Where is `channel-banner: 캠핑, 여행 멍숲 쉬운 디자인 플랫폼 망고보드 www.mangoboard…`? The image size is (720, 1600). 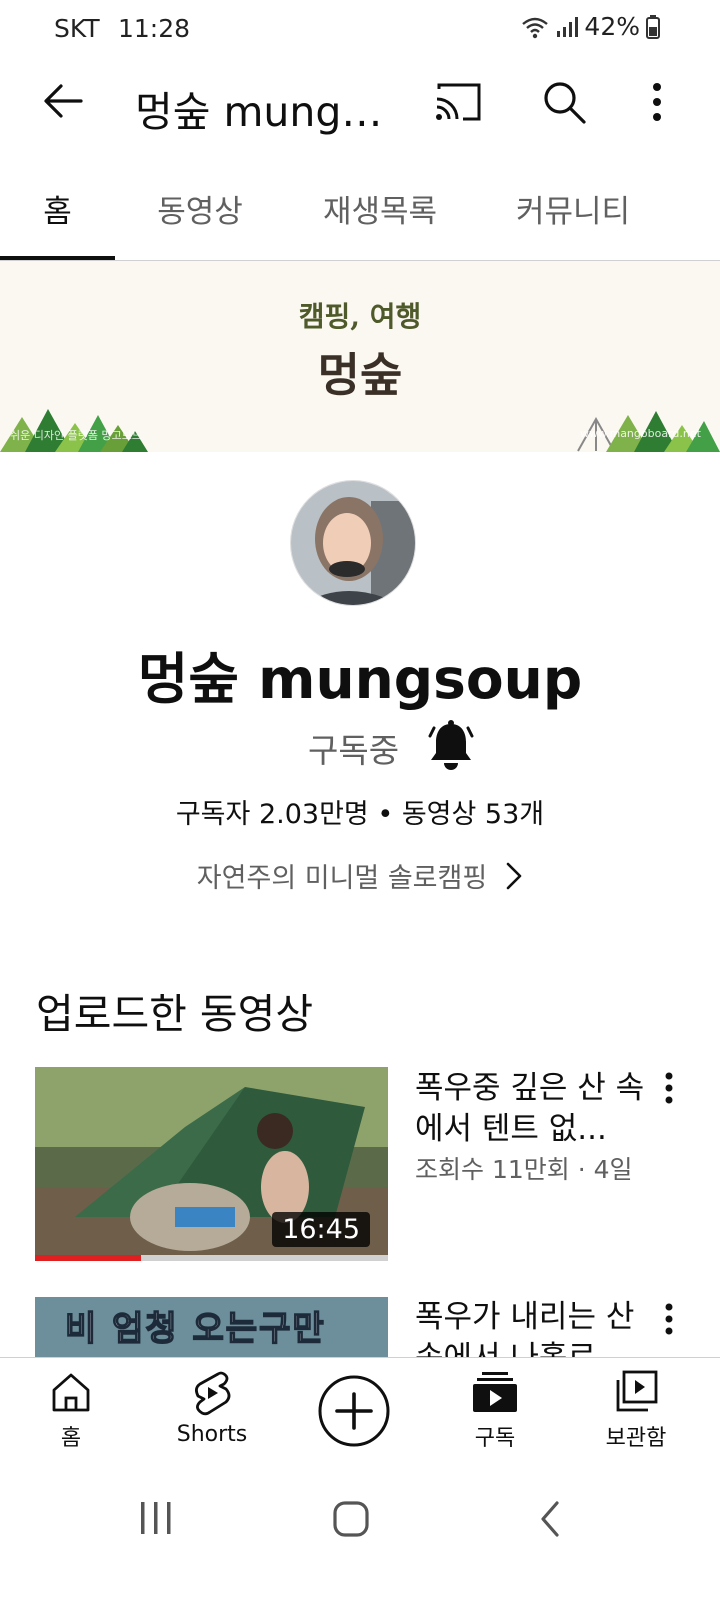 channel-banner: 캠핑, 여행 멍숲 쉬운 디자인 플랫폼 망고보드 www.mangoboard… is located at coordinates (360, 356).